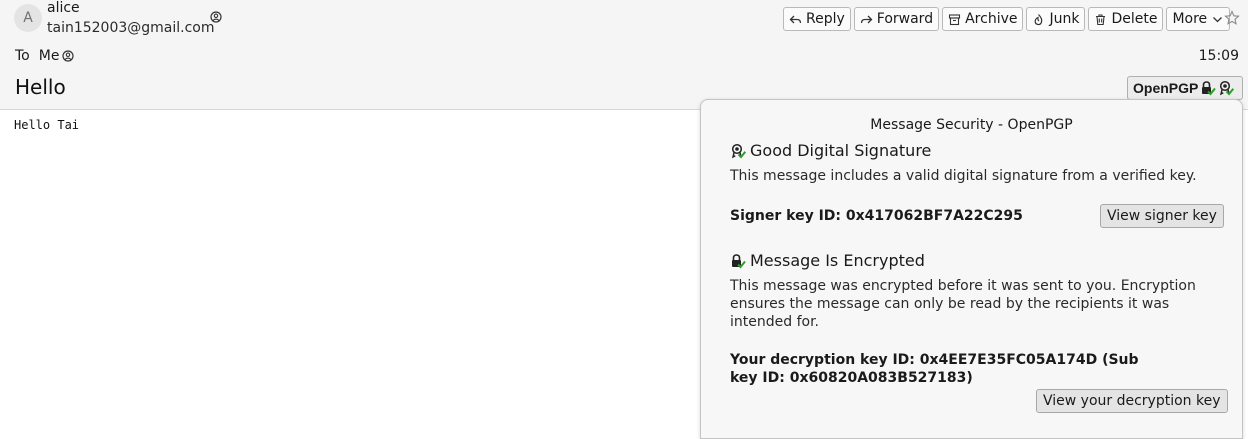 The width and height of the screenshot is (1248, 439). Describe the element at coordinates (971, 125) in the screenshot. I see `popup-title: Message Security - OpenPGP` at that location.